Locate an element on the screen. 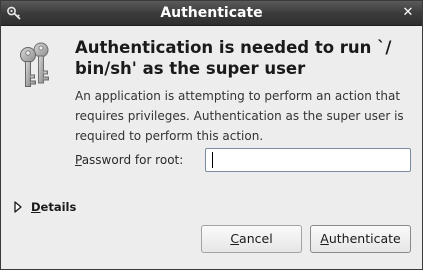 Image resolution: width=423 pixels, height=270 pixels. close-button: ✕ is located at coordinates (408, 13).